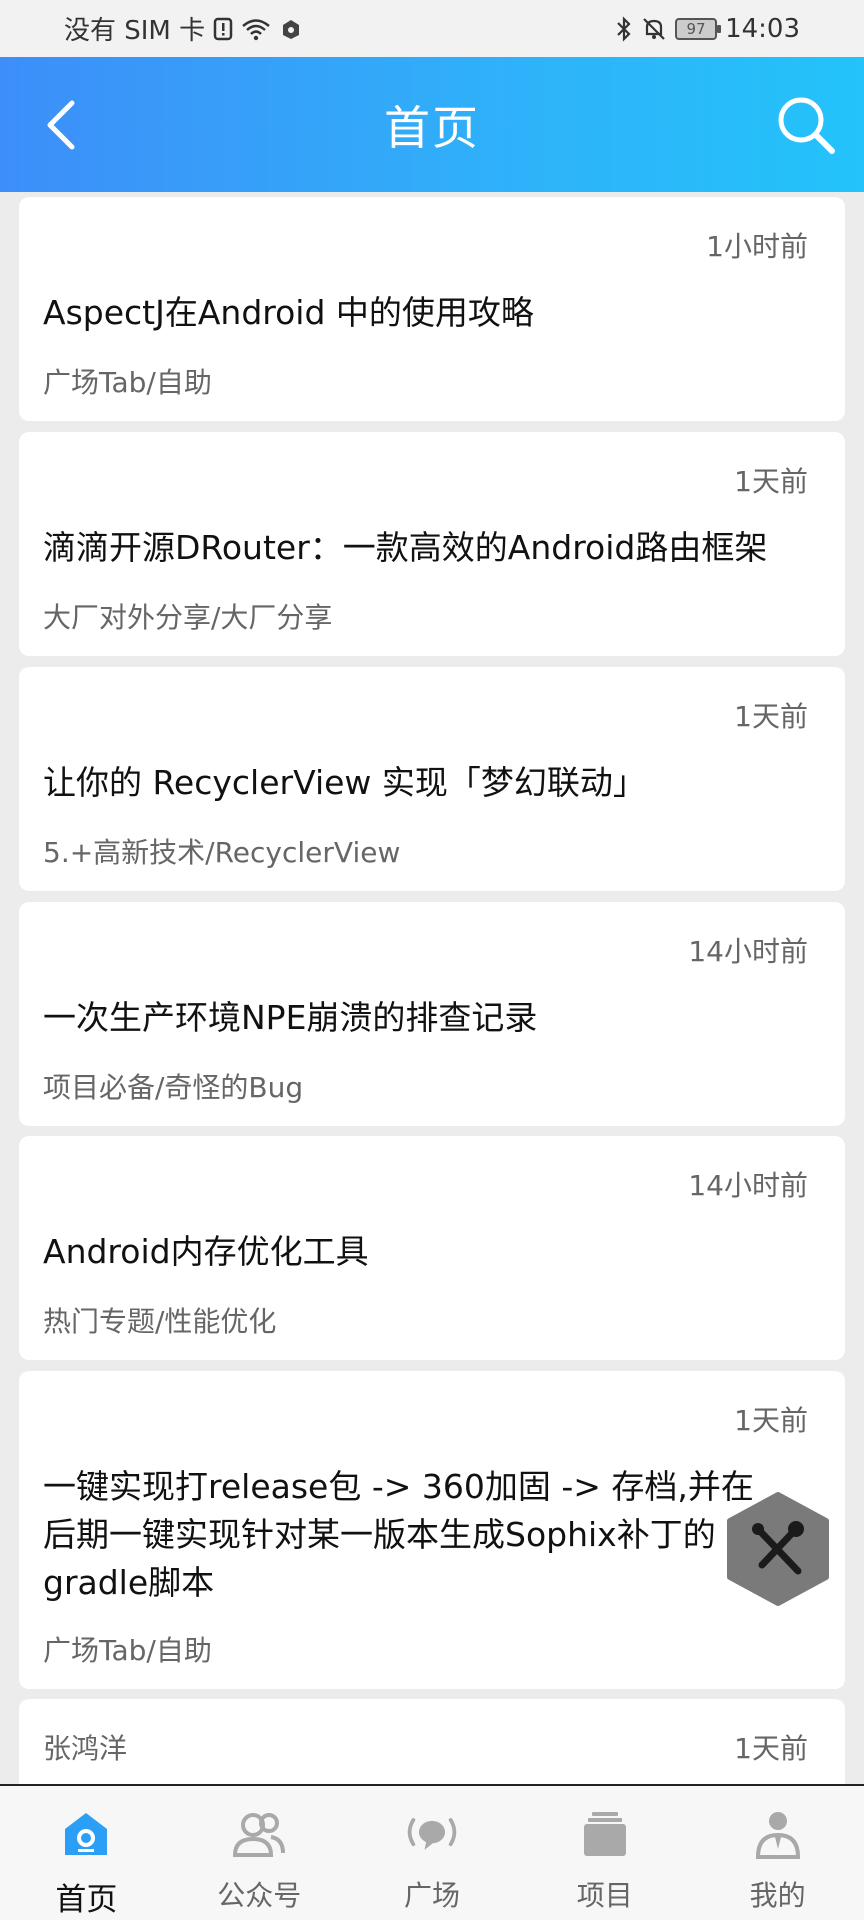 The image size is (864, 1920). I want to click on bottom-nav: 首页 公众号 广场 项目 我的, so click(432, 1852).